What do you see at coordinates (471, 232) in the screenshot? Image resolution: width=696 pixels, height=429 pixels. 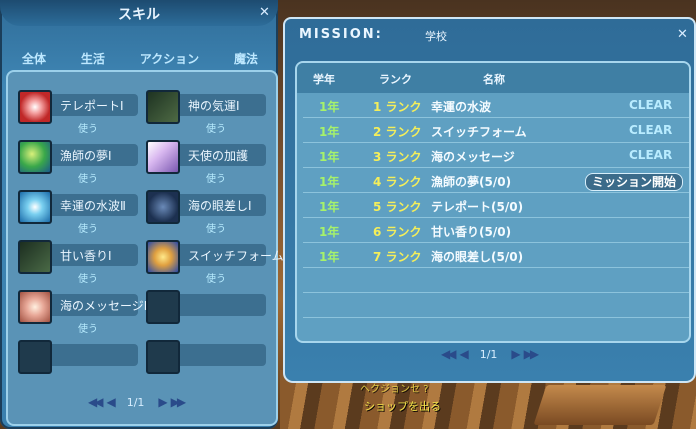 I see `name-cell: 甘い香り(5/0)` at bounding box center [471, 232].